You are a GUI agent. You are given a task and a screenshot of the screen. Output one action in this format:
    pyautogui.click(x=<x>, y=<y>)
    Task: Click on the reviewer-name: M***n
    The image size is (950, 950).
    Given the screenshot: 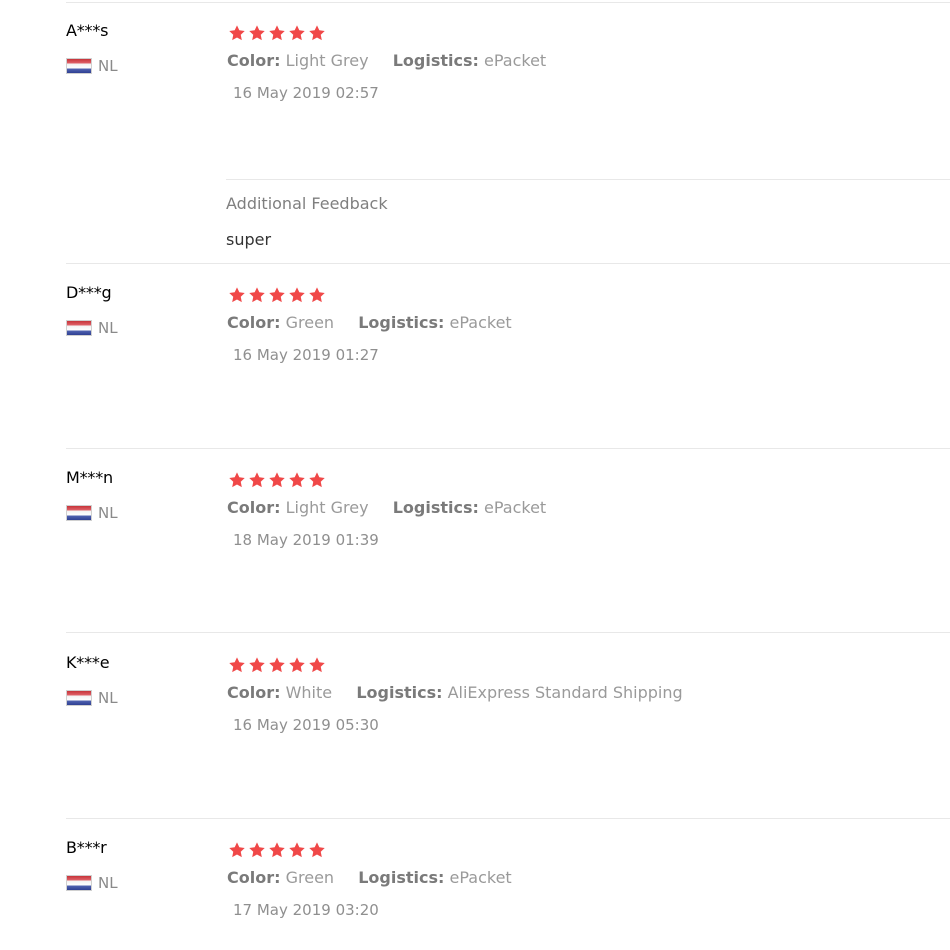 What is the action you would take?
    pyautogui.click(x=89, y=477)
    